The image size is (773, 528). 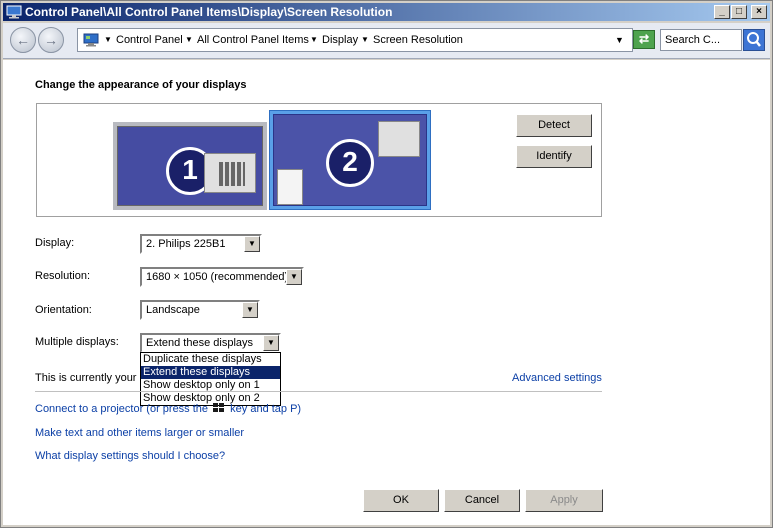 I want to click on monitor-2: 2, so click(x=350, y=160).